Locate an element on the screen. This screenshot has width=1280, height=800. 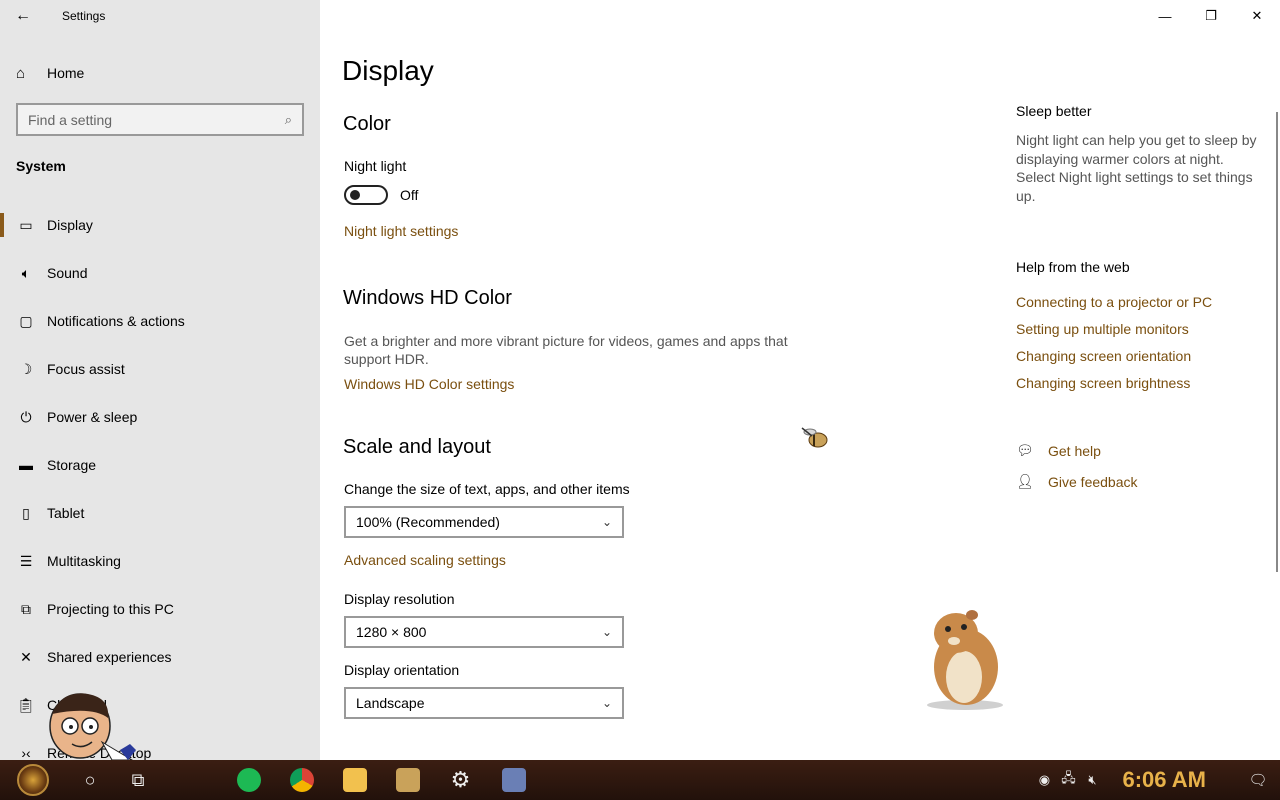
search-input is located at coordinates (156, 119).